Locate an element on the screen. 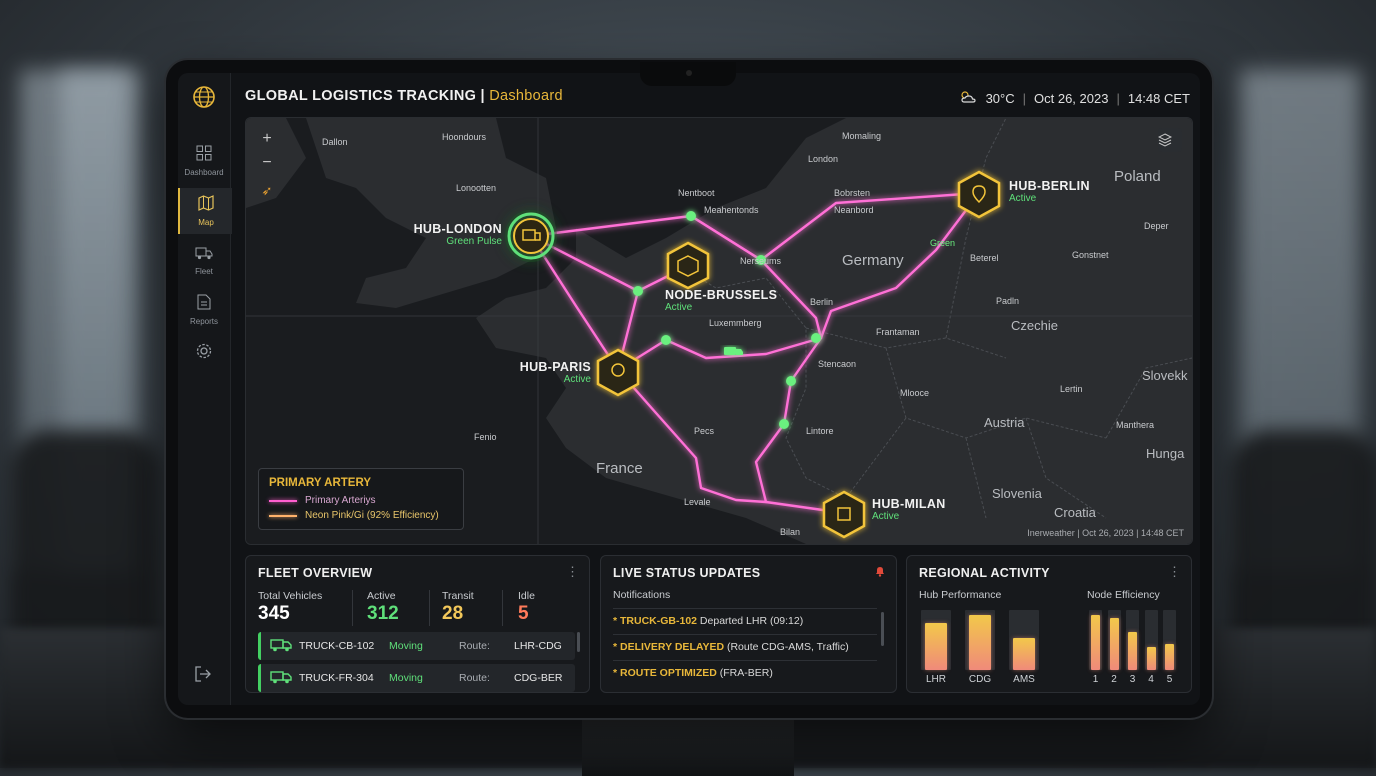 The image size is (1376, 776). country-label: Hunga is located at coordinates (1165, 453).